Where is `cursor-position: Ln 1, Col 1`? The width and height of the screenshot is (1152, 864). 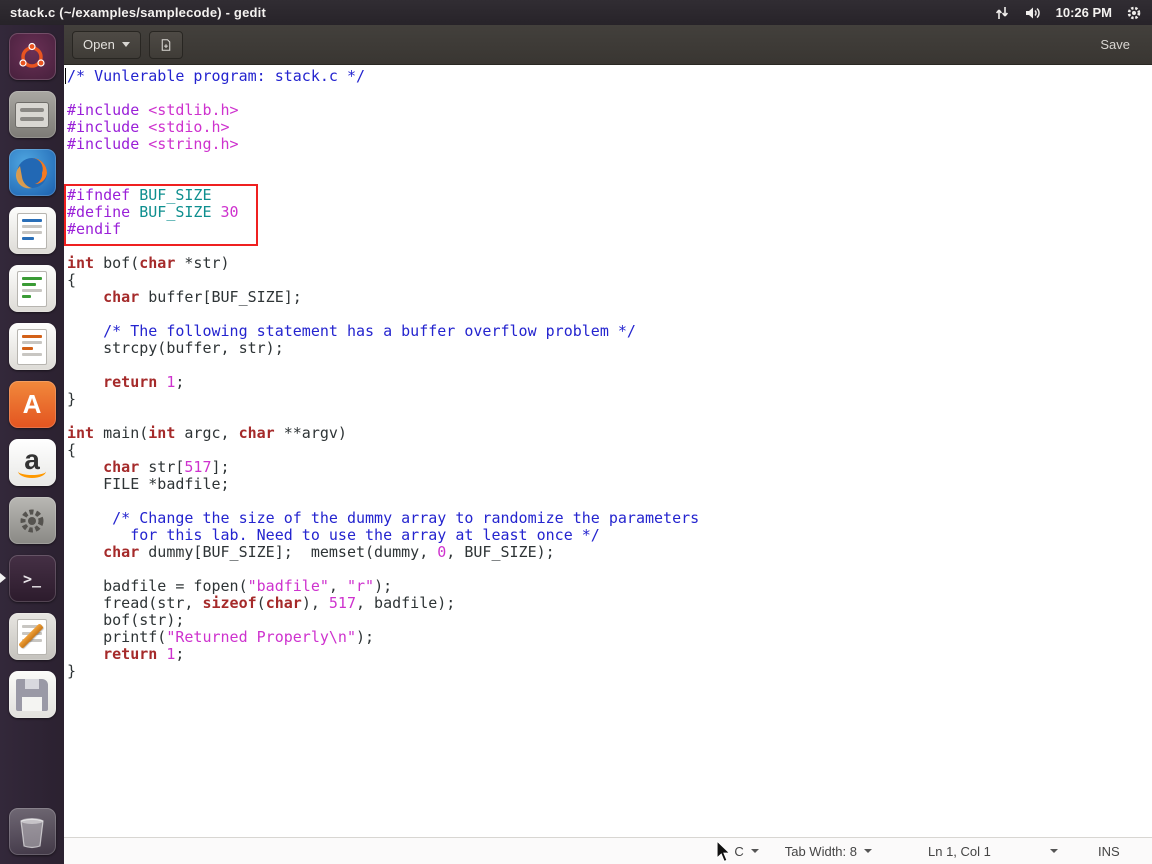
cursor-position: Ln 1, Col 1 is located at coordinates (993, 851).